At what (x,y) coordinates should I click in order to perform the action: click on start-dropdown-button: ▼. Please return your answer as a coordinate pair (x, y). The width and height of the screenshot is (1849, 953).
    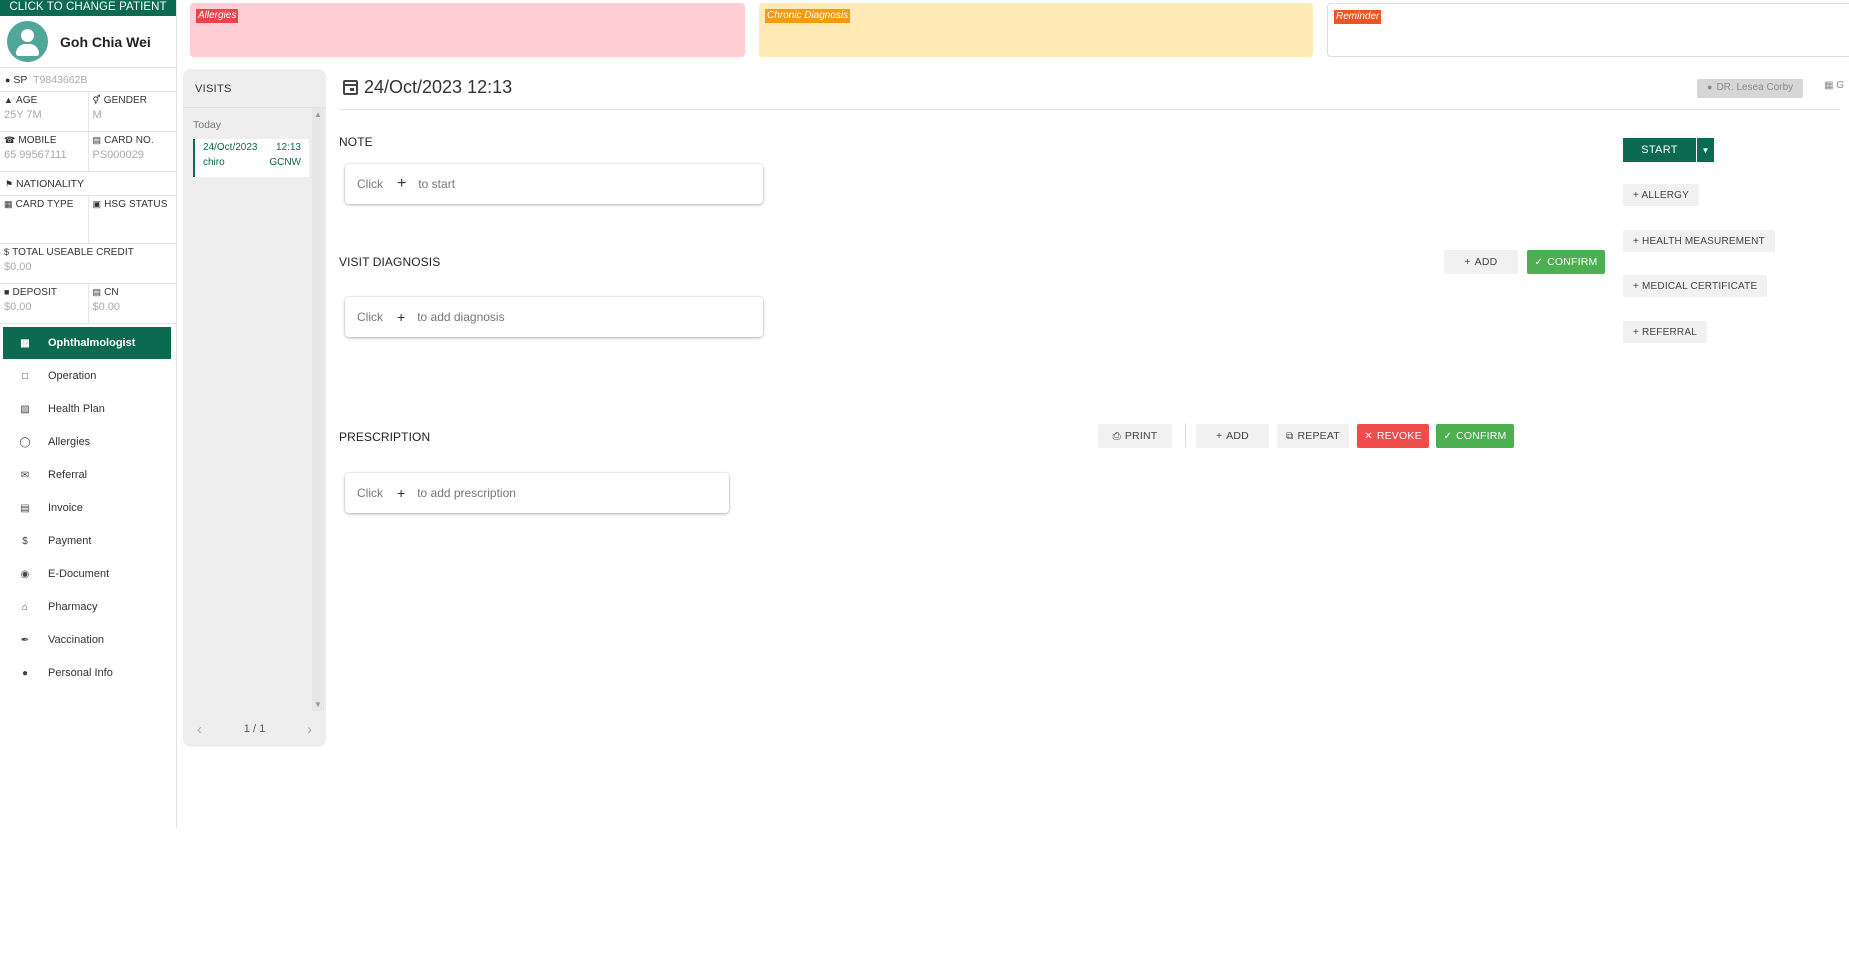
    Looking at the image, I should click on (1705, 150).